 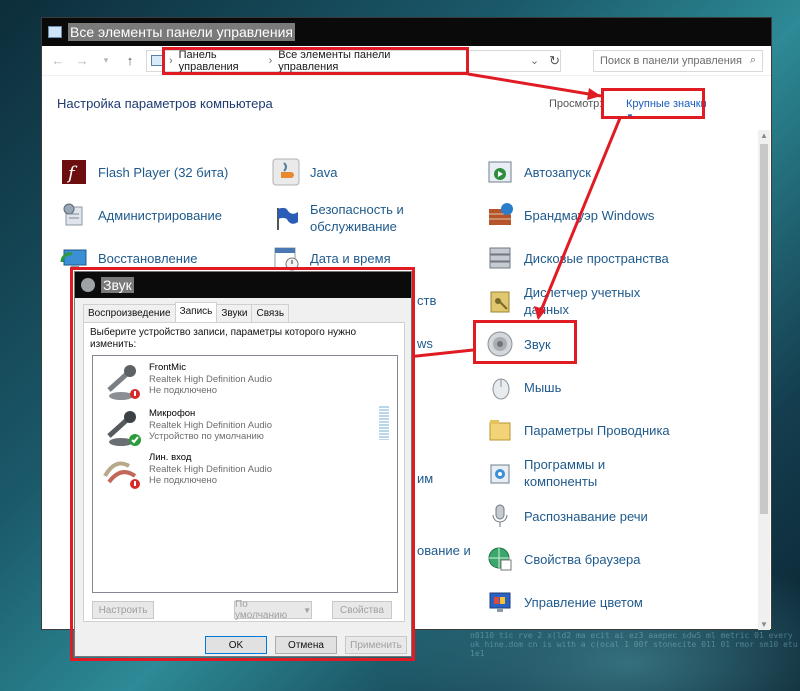 What do you see at coordinates (376, 645) in the screenshot?
I see `apply-button: Применить` at bounding box center [376, 645].